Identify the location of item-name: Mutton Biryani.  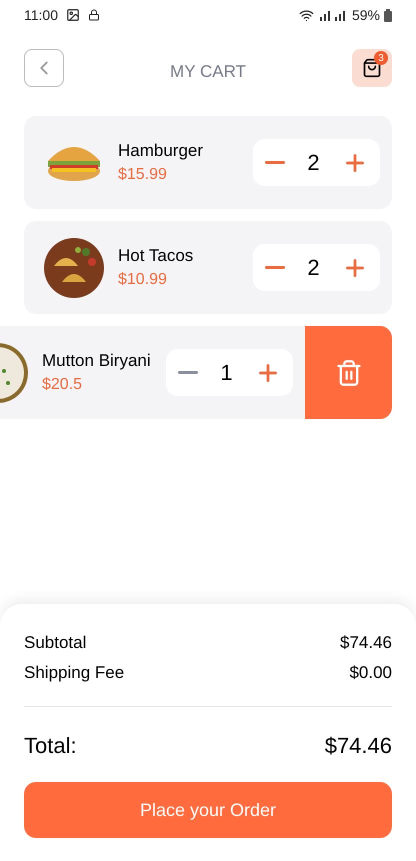
(97, 361).